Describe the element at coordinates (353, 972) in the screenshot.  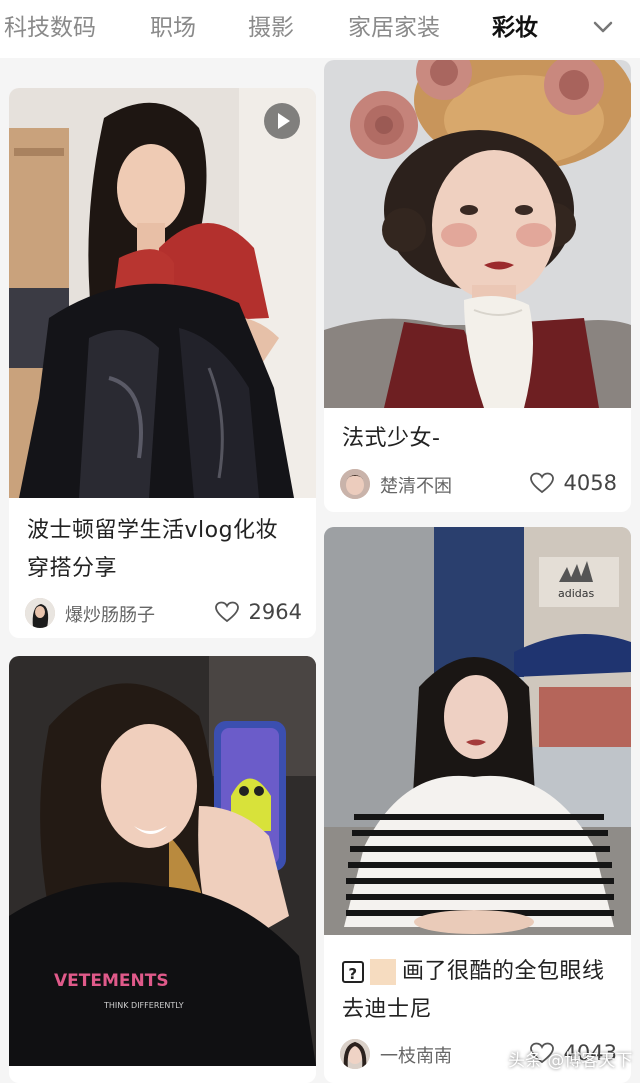
I see `question-box-icon: ?` at that location.